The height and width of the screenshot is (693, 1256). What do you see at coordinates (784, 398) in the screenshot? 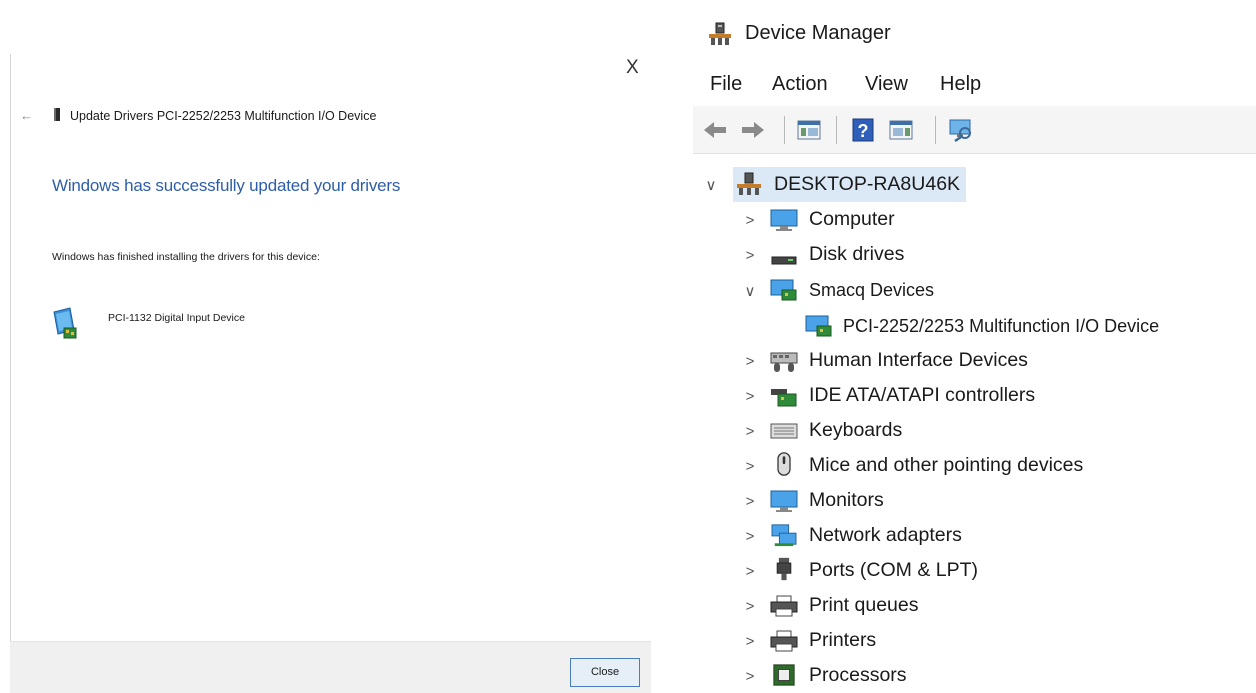
I see `ide-controller-icon` at bounding box center [784, 398].